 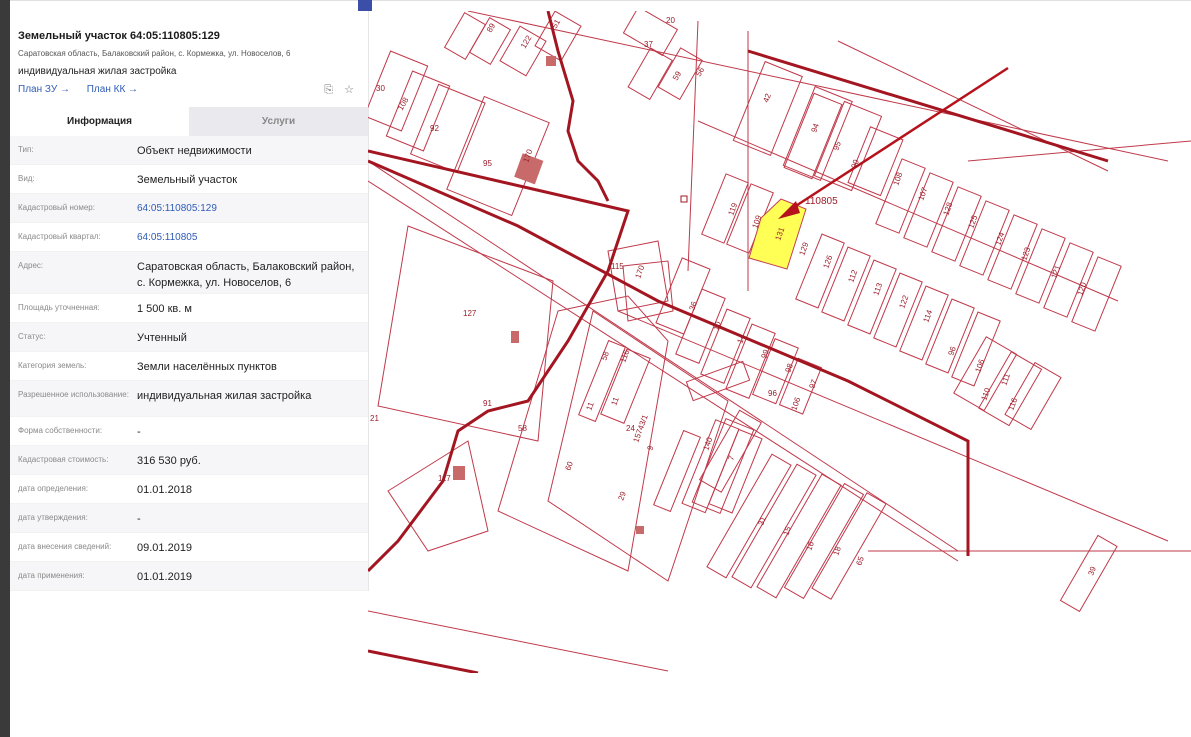 I want to click on info-row: Кадастровый квартал: 64:05:110805, so click(x=189, y=237).